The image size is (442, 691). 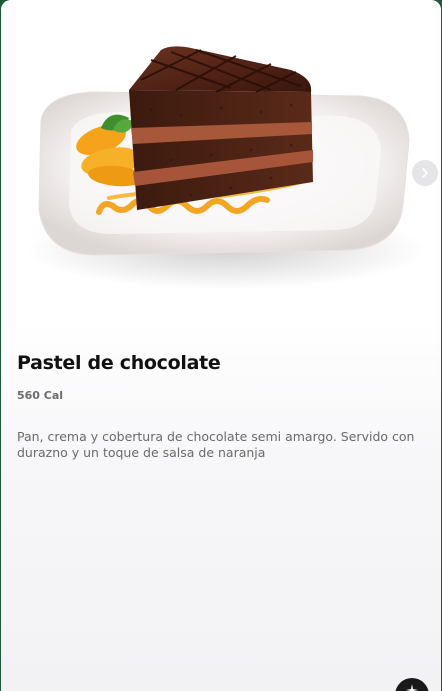 I want to click on chevron-right-icon, so click(x=425, y=173).